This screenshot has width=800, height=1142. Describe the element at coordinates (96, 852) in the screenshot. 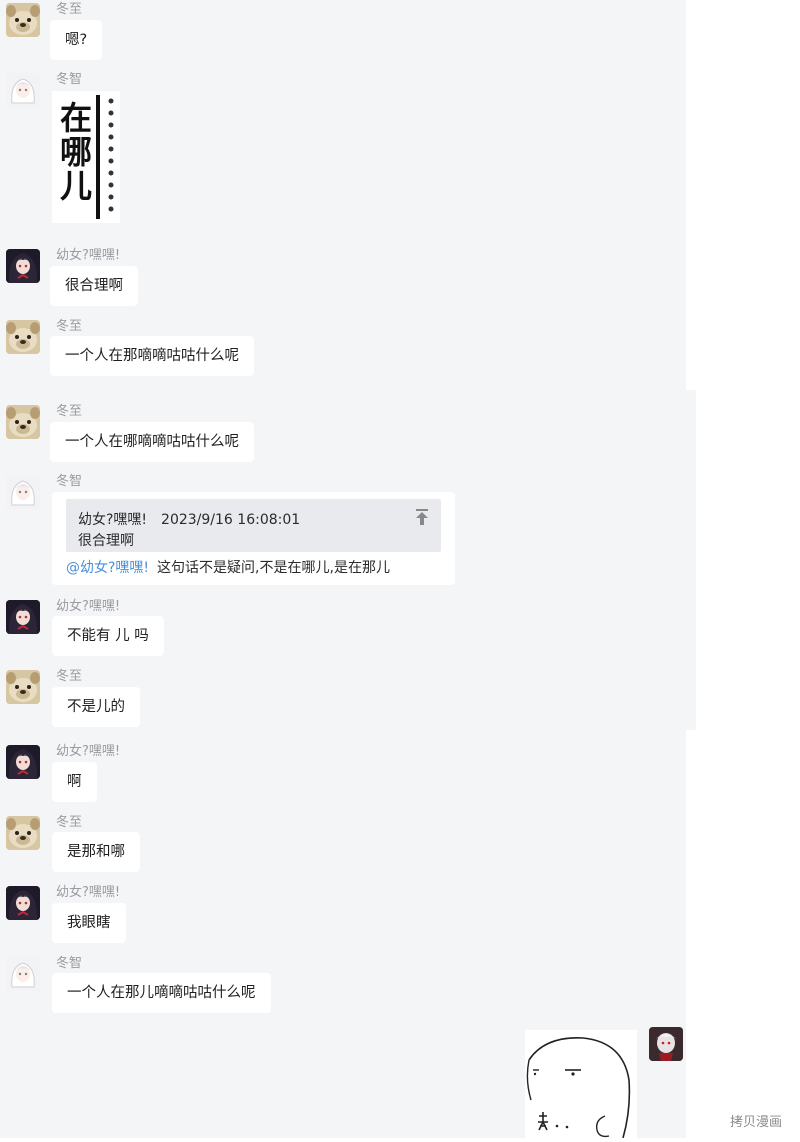

I see `message-bubble: 是那和哪` at that location.